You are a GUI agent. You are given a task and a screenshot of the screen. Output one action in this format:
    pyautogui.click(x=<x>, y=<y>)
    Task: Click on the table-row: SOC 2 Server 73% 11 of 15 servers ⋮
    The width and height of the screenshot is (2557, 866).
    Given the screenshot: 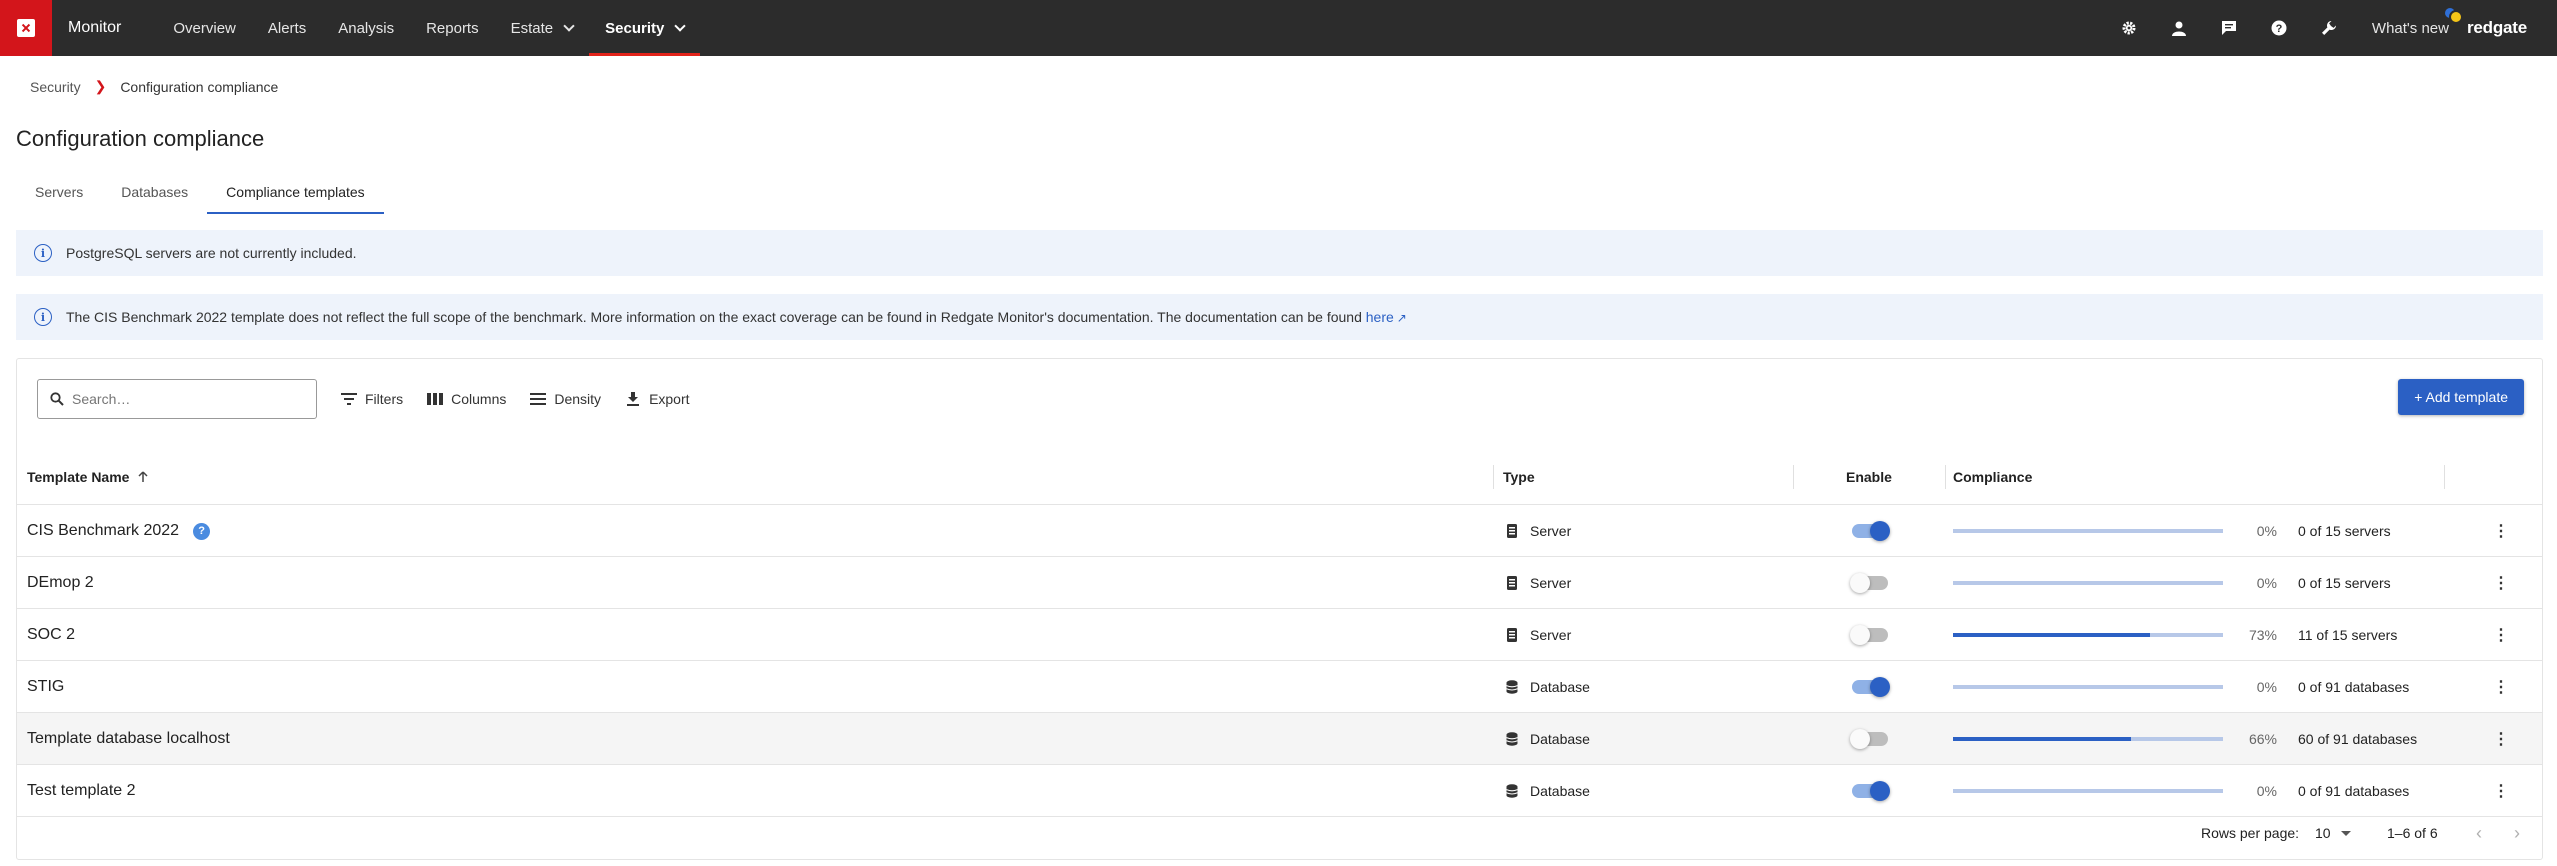 What is the action you would take?
    pyautogui.click(x=1279, y=635)
    